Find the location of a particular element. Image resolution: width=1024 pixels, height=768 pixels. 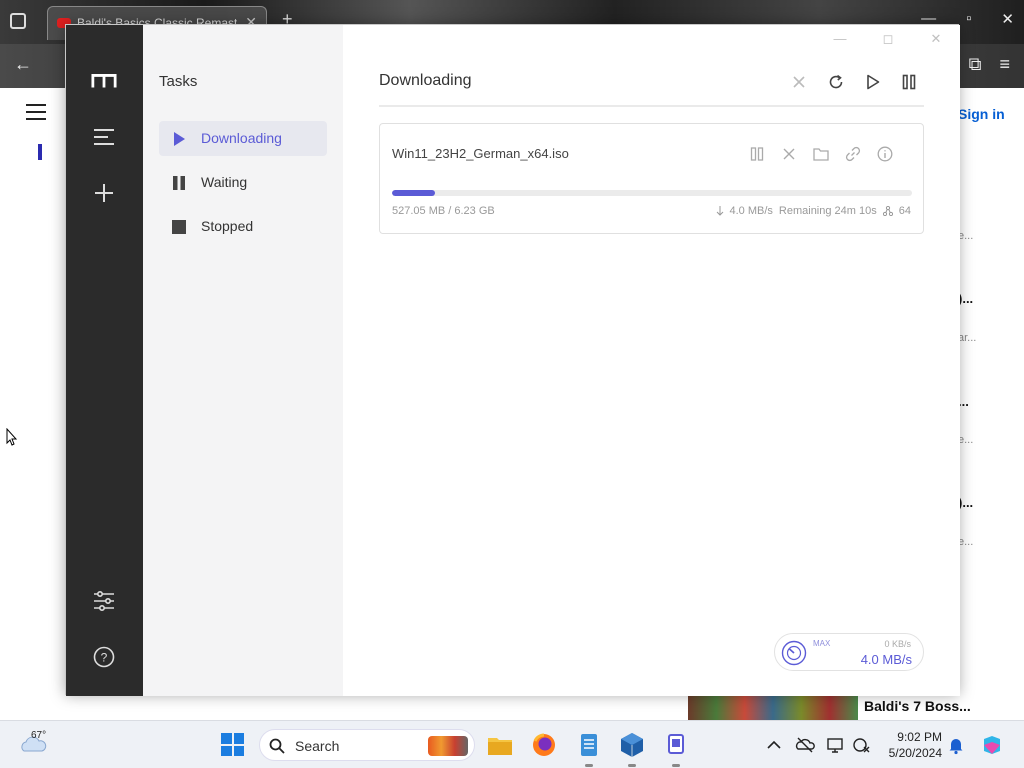

window-close-icon: ✕ is located at coordinates (936, 40).